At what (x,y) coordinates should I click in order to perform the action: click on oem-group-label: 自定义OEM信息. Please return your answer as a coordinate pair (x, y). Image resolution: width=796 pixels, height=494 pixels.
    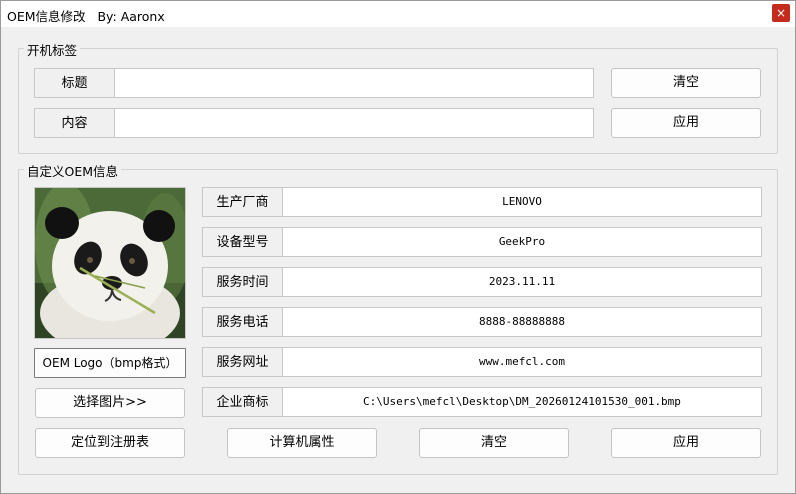
    Looking at the image, I should click on (73, 170).